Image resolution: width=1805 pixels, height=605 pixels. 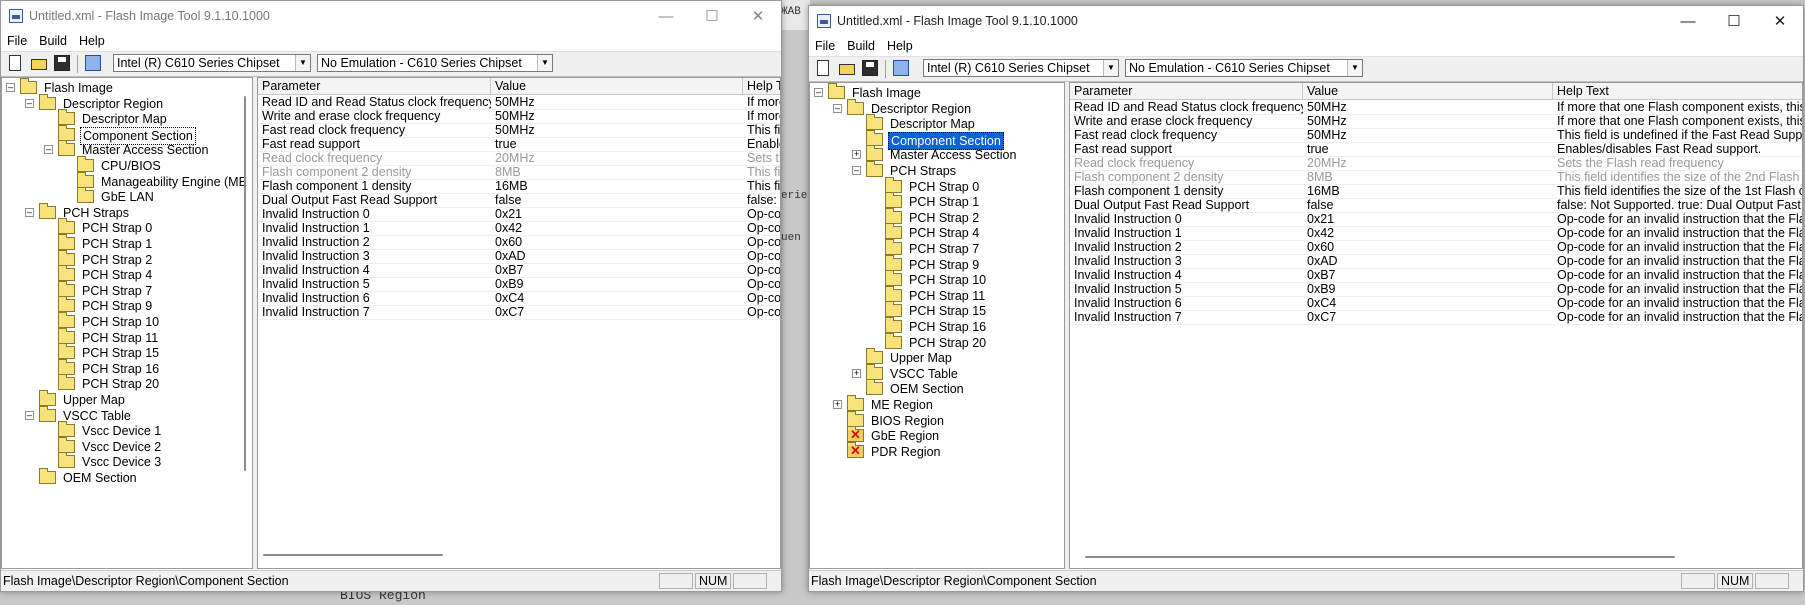 I want to click on open-folder-icon, so click(x=847, y=69).